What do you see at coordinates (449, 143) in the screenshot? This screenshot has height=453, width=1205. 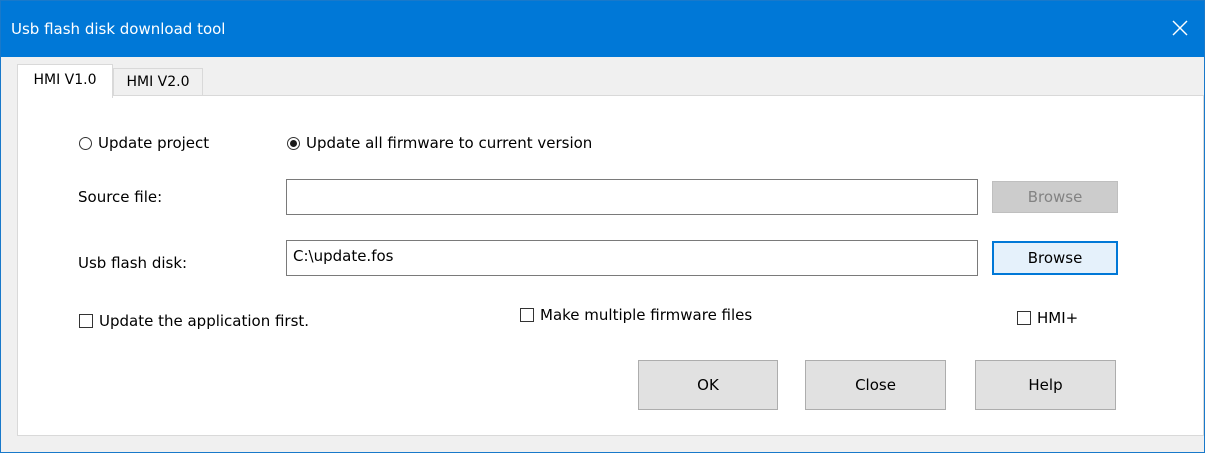 I see `update-firmware-label: Update all firmware to current version` at bounding box center [449, 143].